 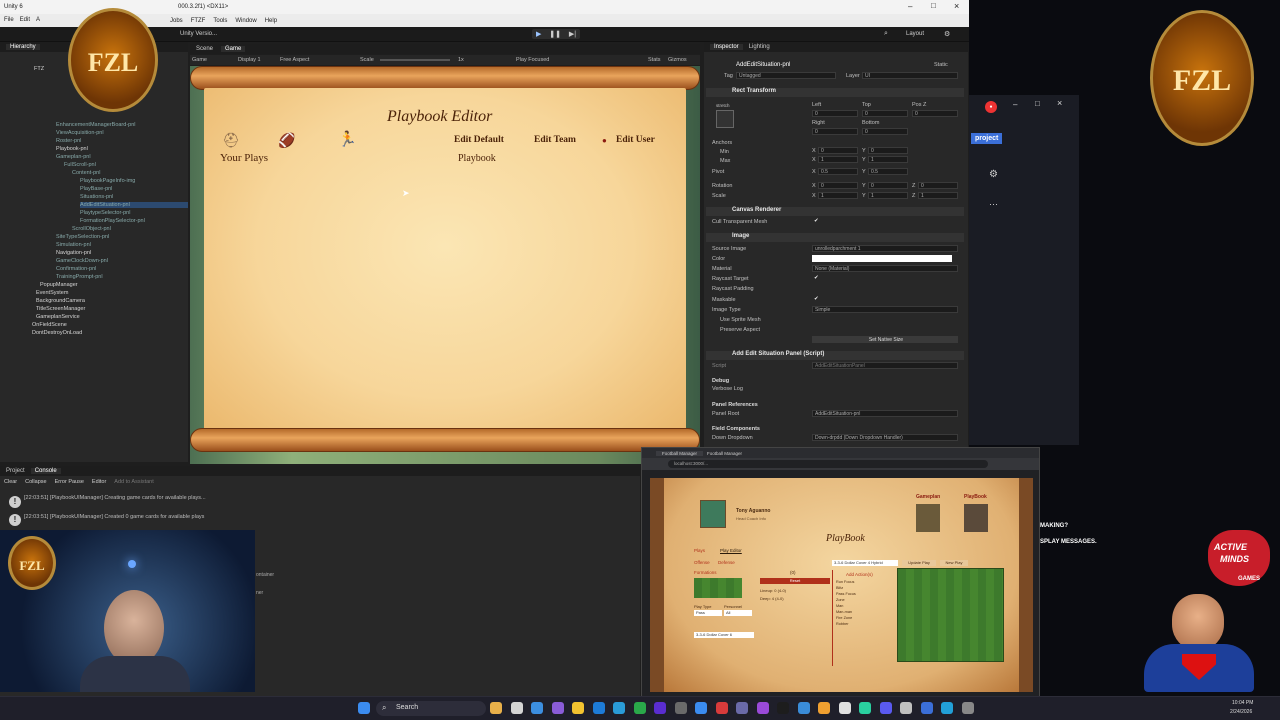 What do you see at coordinates (598, 708) in the screenshot?
I see `store-icon` at bounding box center [598, 708].